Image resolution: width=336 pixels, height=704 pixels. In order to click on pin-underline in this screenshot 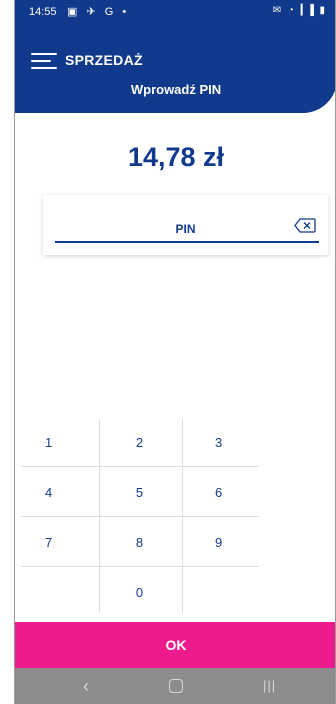, I will do `click(187, 242)`.